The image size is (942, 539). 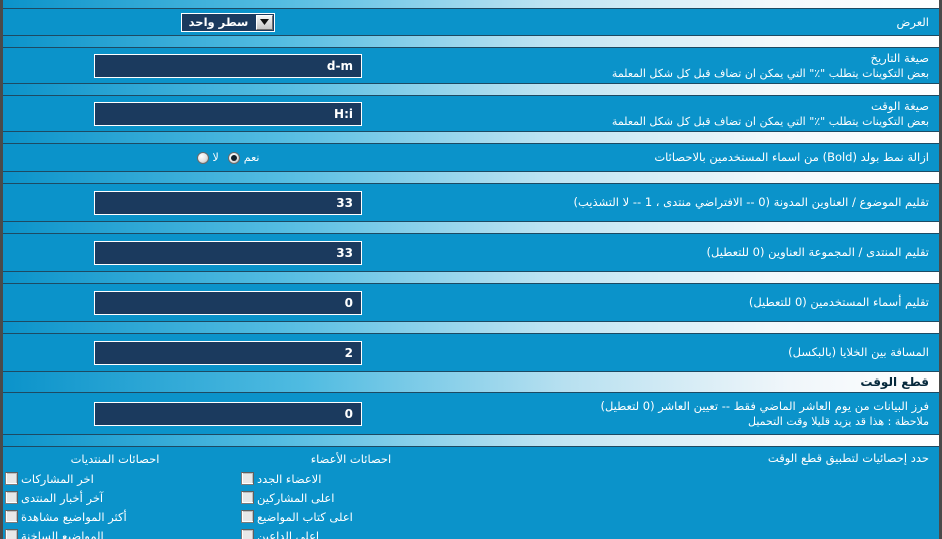 I want to click on row-remove-bold-control: نعم لا, so click(x=228, y=157).